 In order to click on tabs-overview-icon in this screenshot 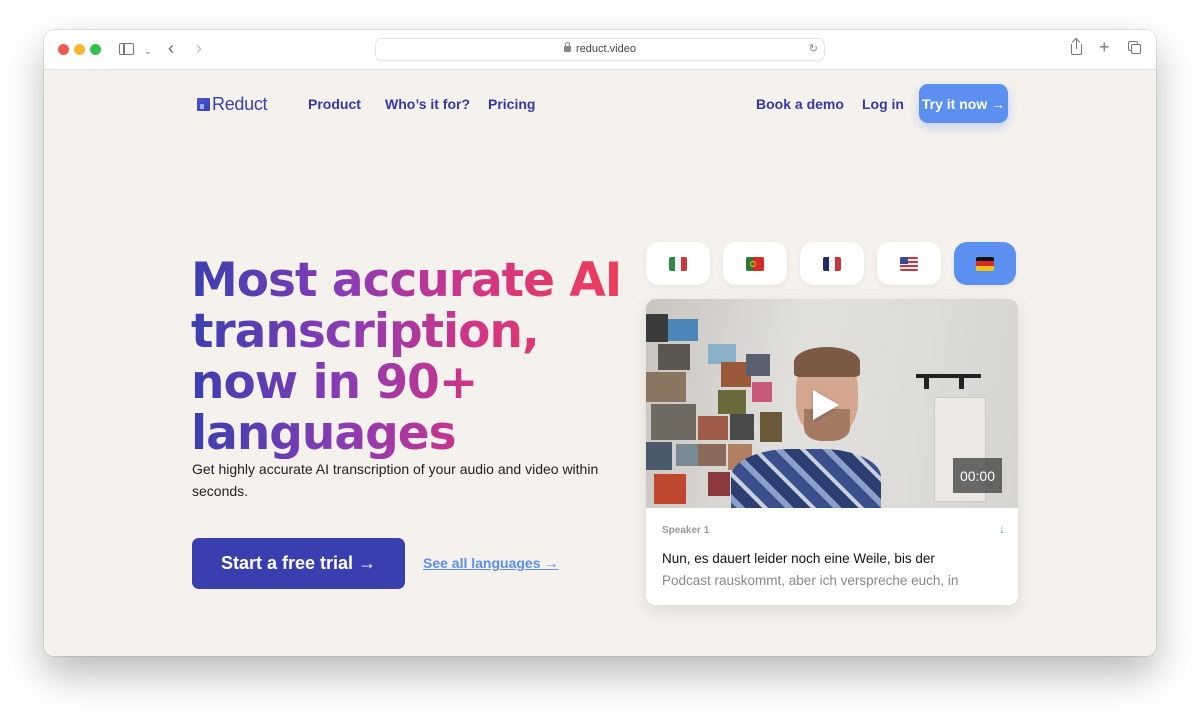, I will do `click(1135, 48)`.